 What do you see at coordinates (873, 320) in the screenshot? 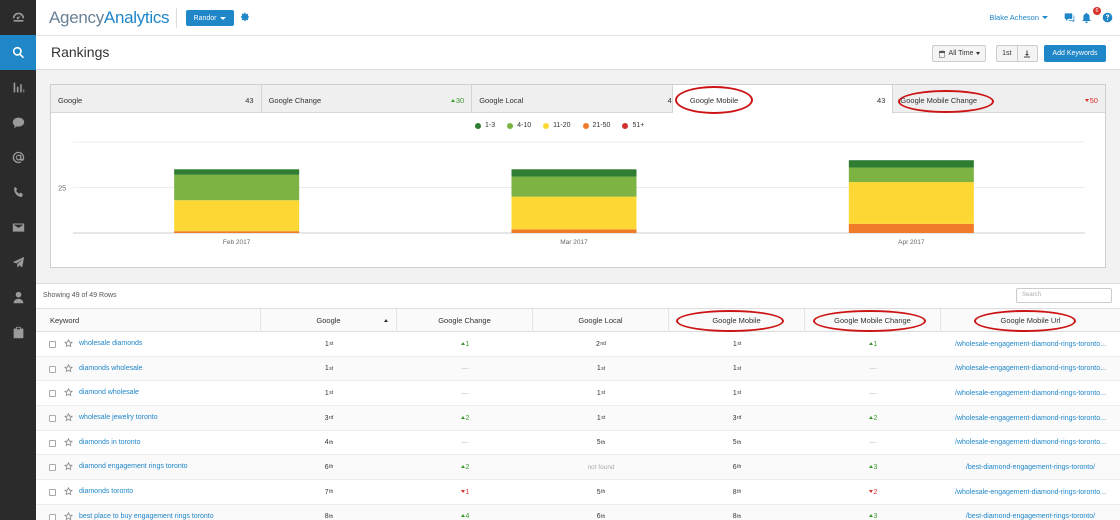
I see `col-google-mobile-change: Google Mobile Change` at bounding box center [873, 320].